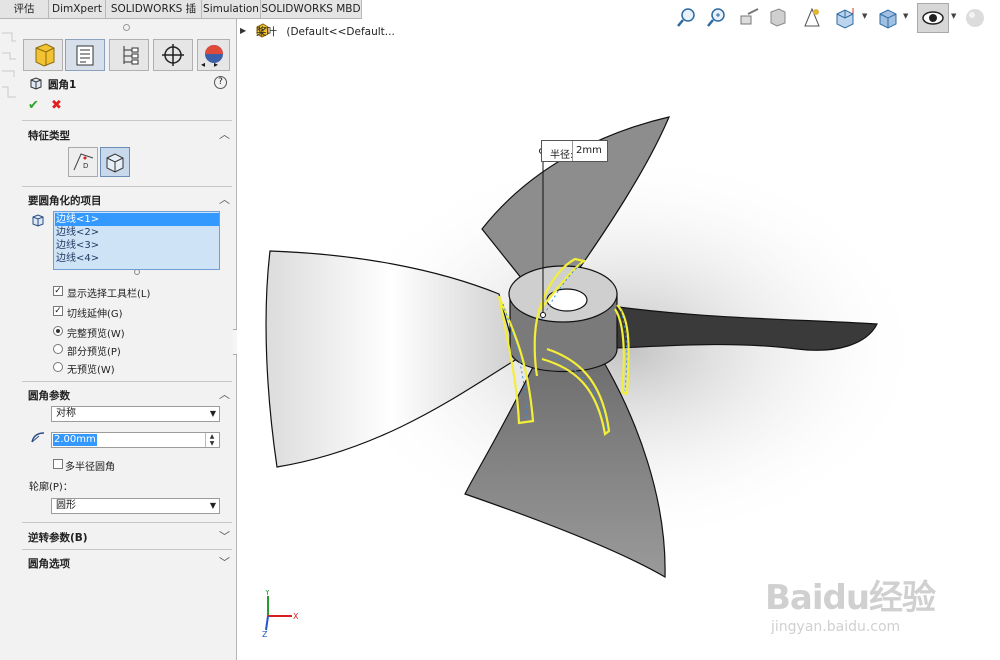  I want to click on partial-preview-label: 部分预览(P), so click(94, 352).